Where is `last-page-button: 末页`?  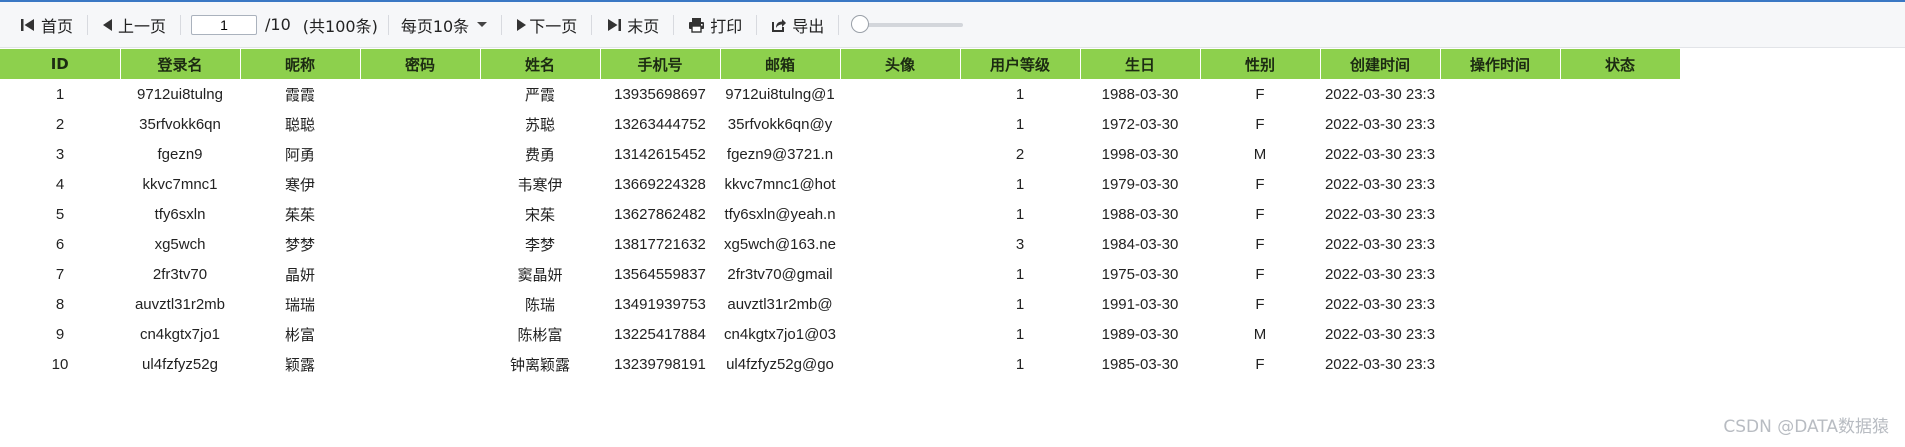
last-page-button: 末页 is located at coordinates (632, 25).